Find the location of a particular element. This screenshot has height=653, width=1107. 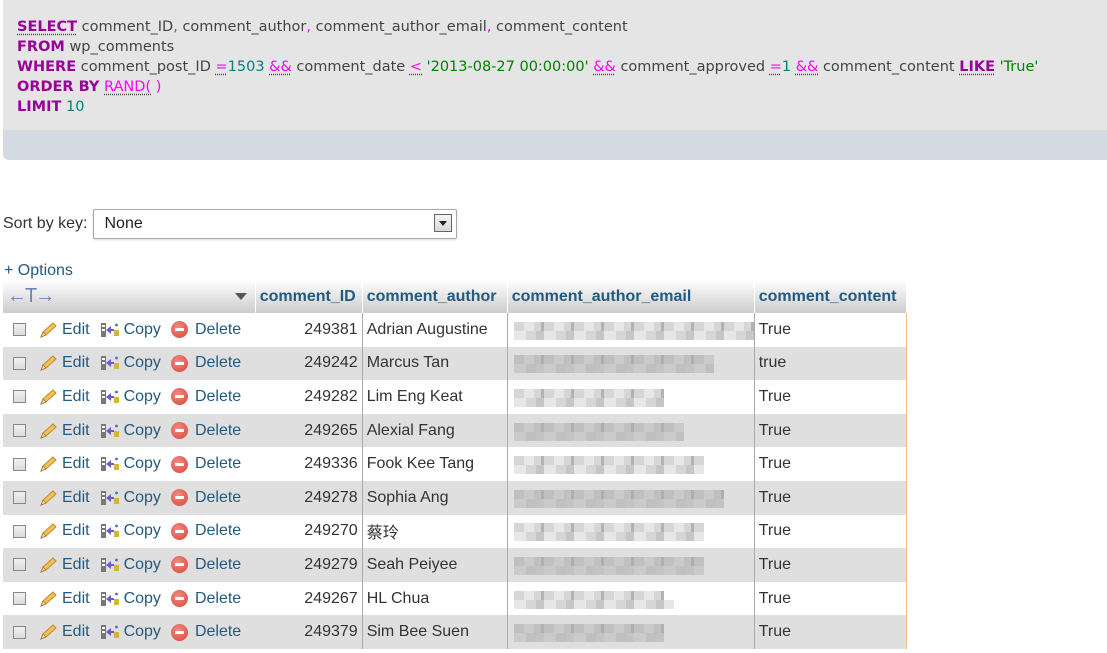

cell-comment-author: HL Chua is located at coordinates (435, 598).